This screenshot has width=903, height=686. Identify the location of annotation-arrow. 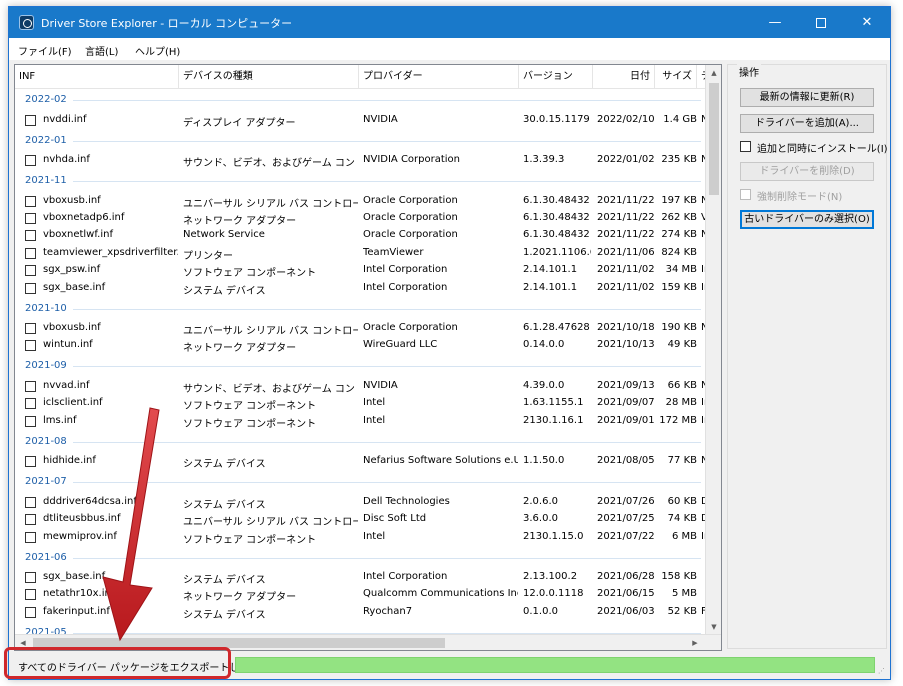
(131, 524).